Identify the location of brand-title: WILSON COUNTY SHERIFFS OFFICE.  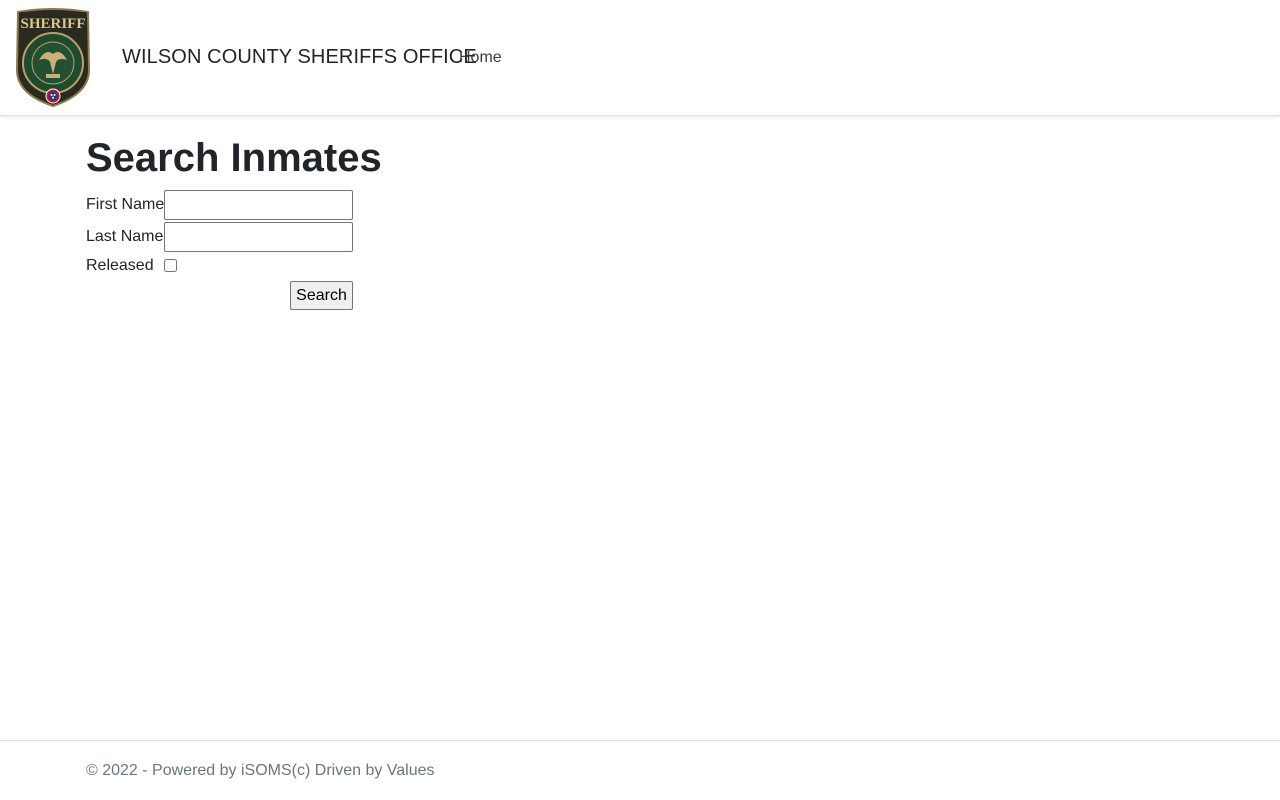
(299, 57).